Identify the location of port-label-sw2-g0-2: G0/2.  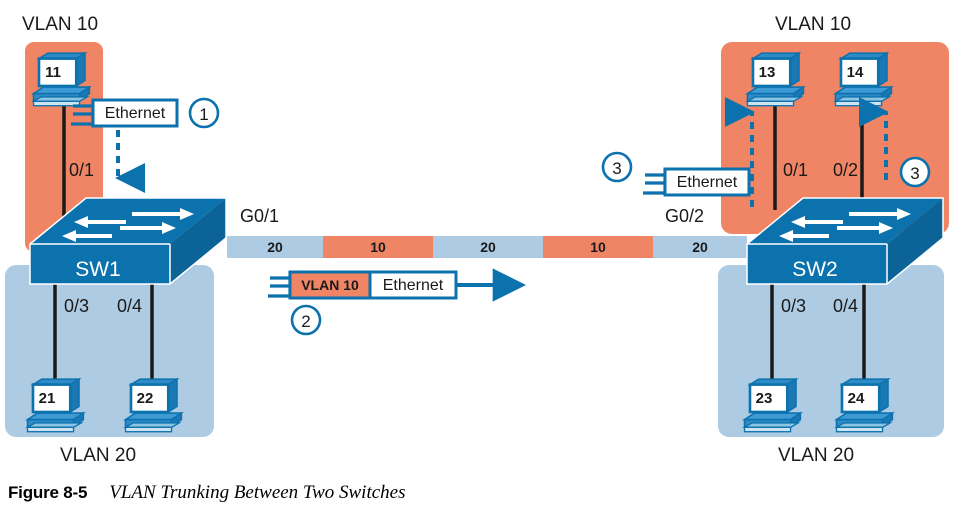
(684, 216).